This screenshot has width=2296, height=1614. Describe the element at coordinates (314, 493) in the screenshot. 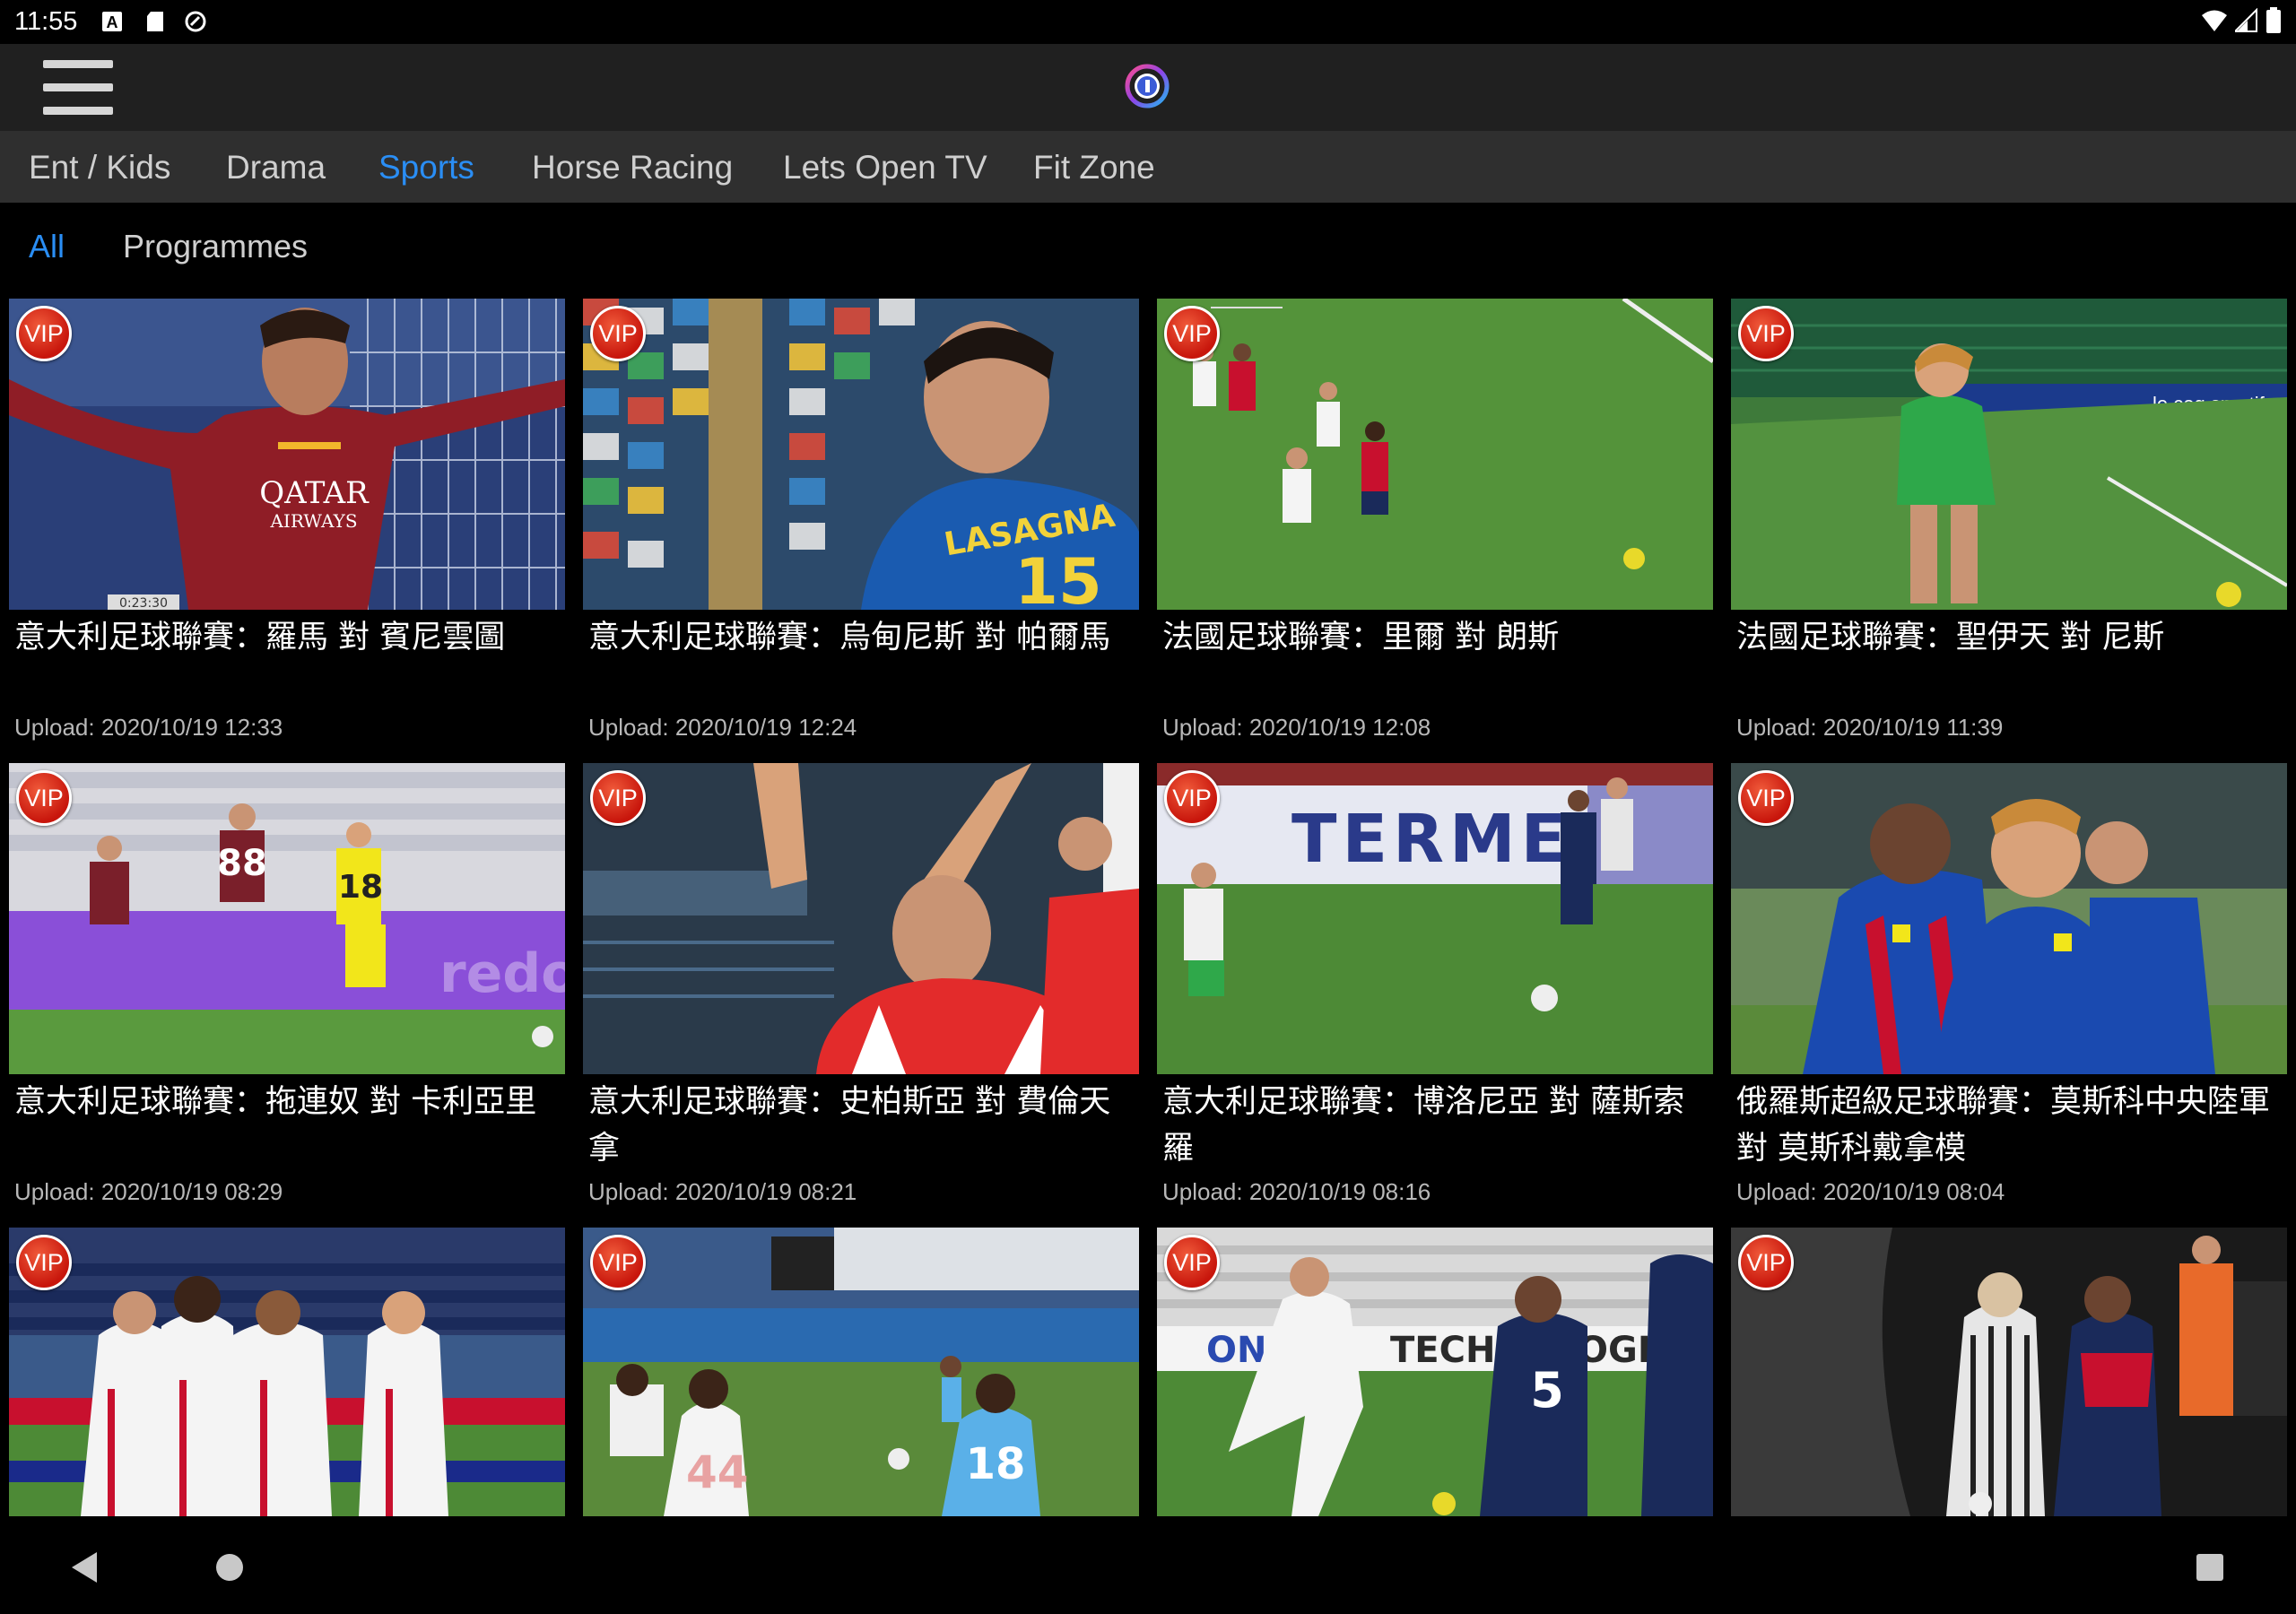

I see `svg-text: QATAR` at that location.